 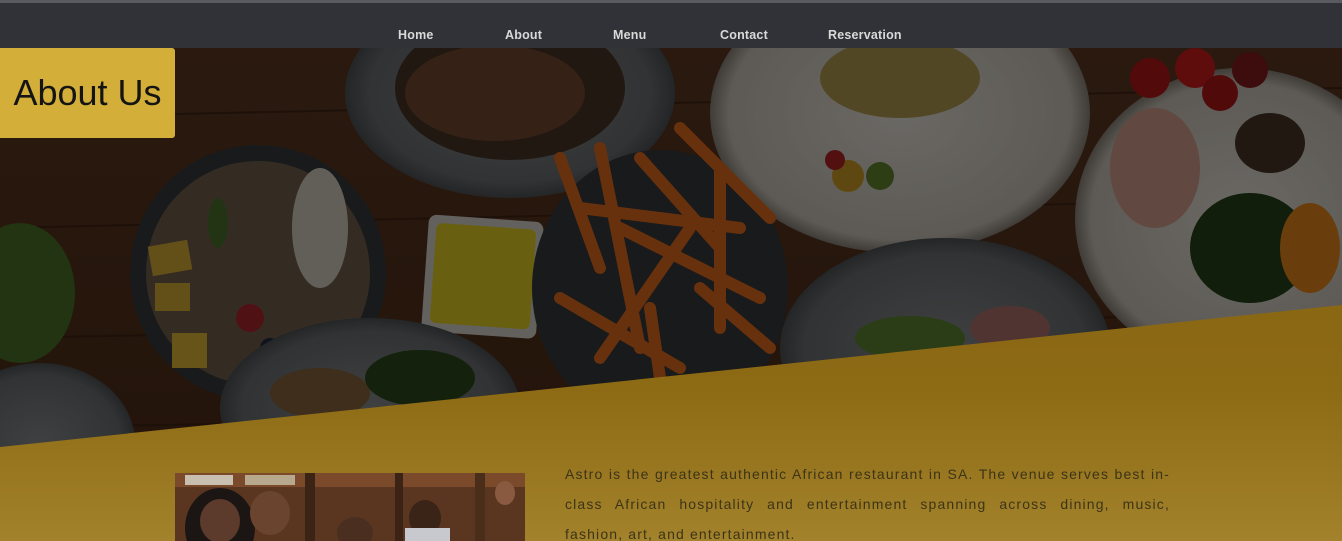 I want to click on diners-illustration, so click(x=350, y=507).